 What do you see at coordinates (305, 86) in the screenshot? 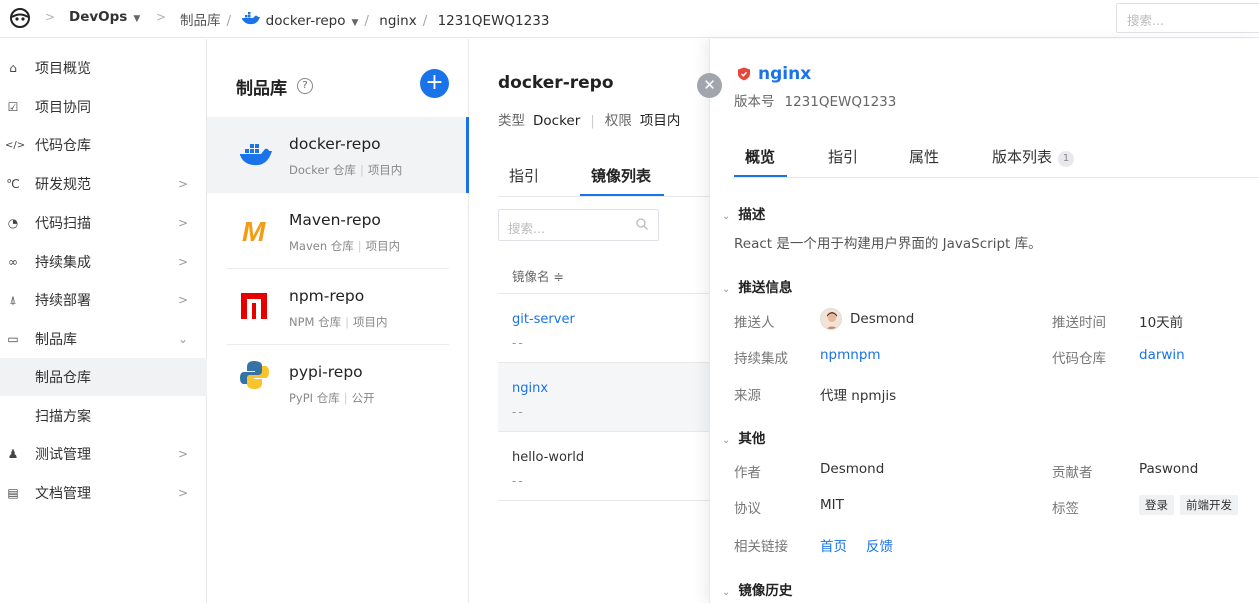
I see `help-icon: ?` at bounding box center [305, 86].